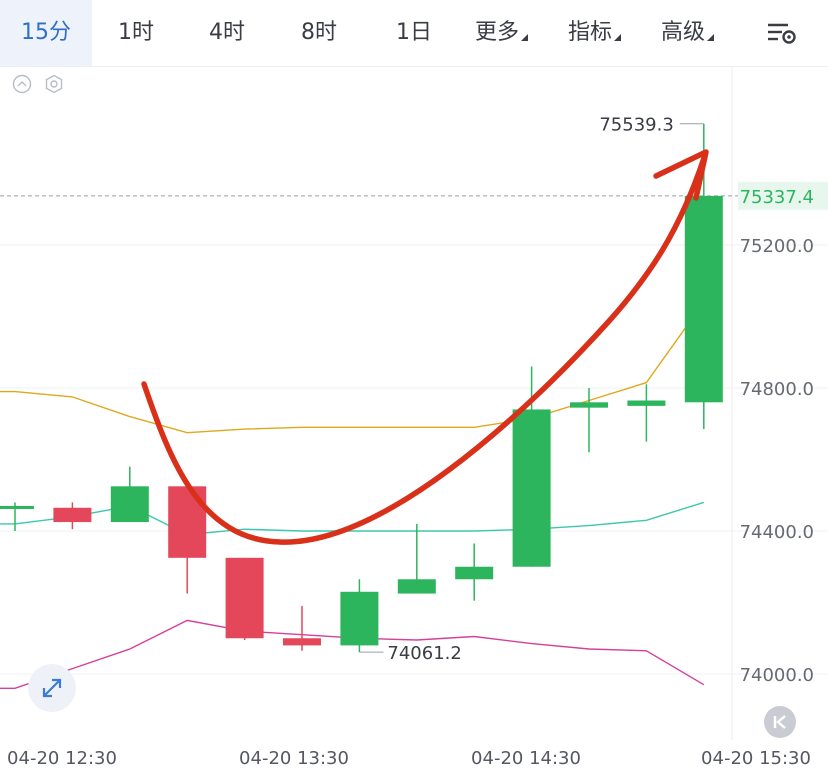  Describe the element at coordinates (681, 175) in the screenshot. I see `trend-arrow-head` at that location.